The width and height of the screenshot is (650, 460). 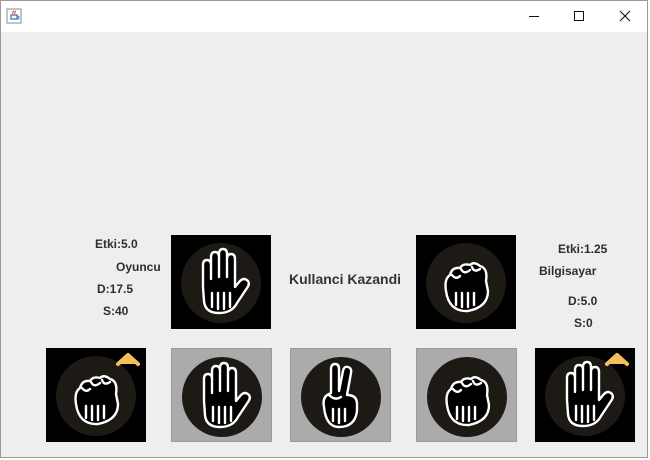 I want to click on close-icon, so click(x=625, y=16).